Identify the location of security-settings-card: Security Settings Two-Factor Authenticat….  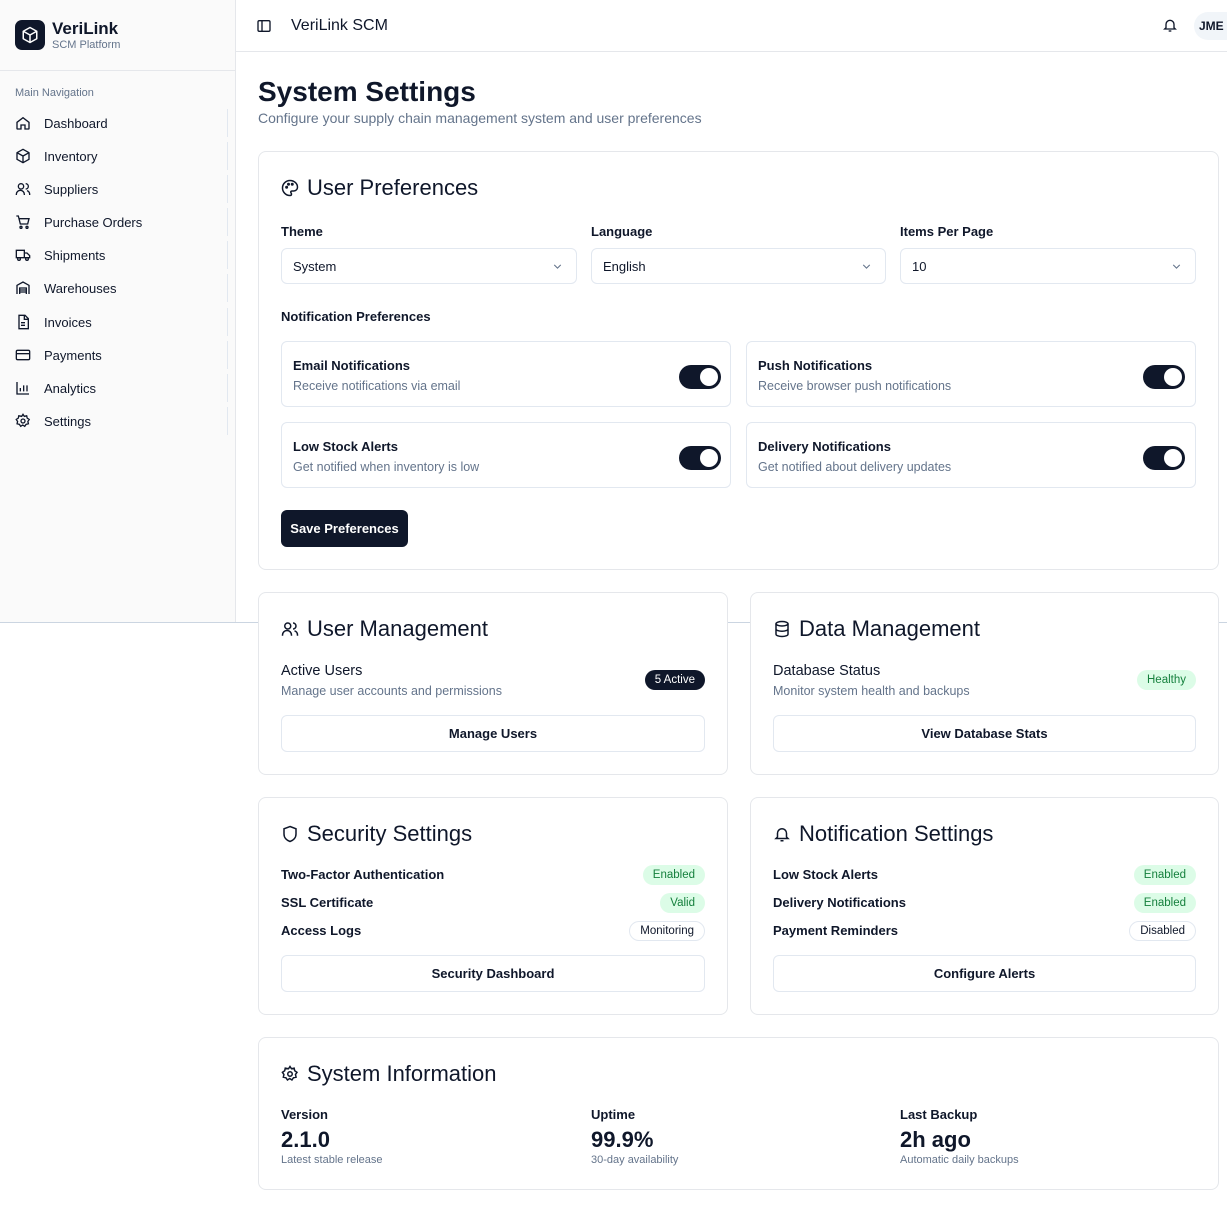
(493, 906).